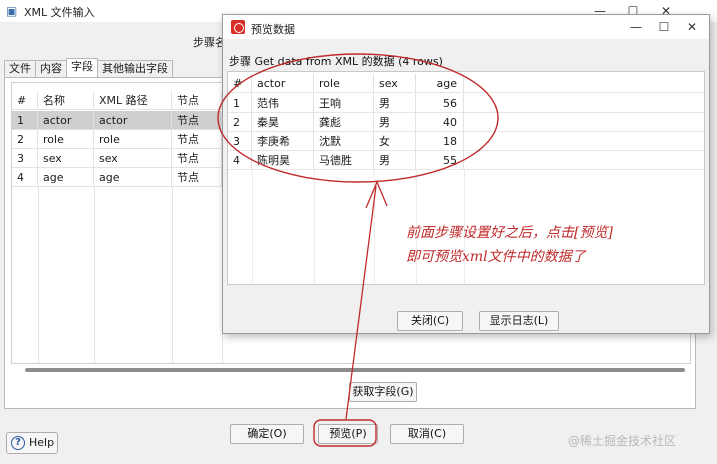 This screenshot has width=717, height=464. Describe the element at coordinates (283, 141) in the screenshot. I see `actor-cell: 李庚希` at that location.